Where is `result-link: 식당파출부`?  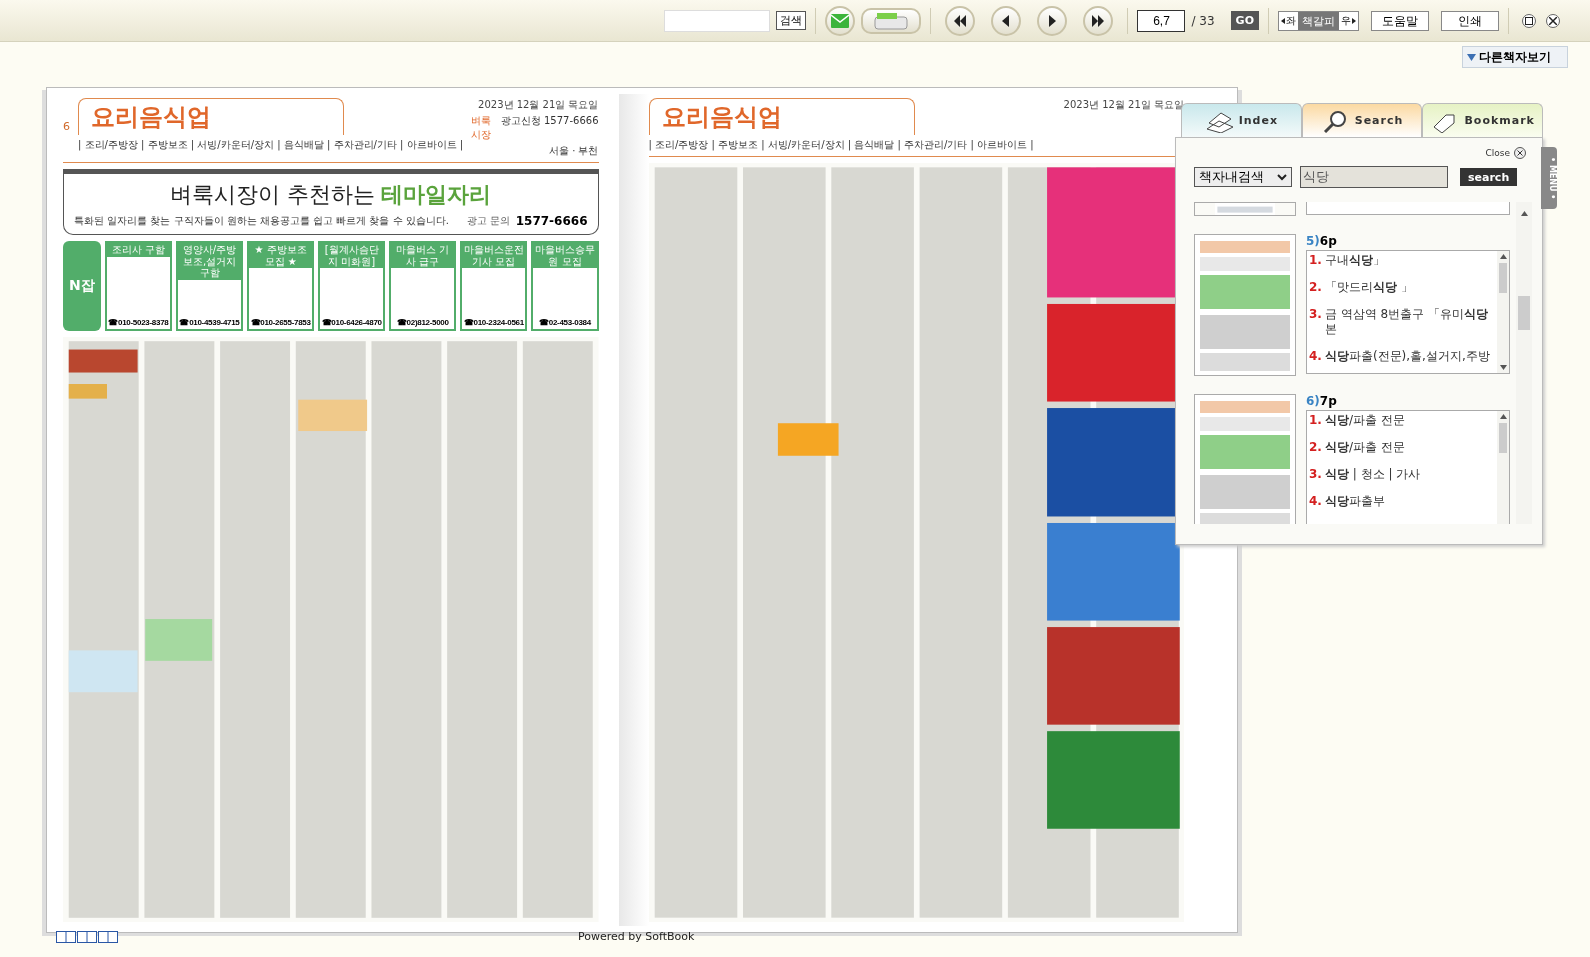 result-link: 식당파출부 is located at coordinates (1354, 501).